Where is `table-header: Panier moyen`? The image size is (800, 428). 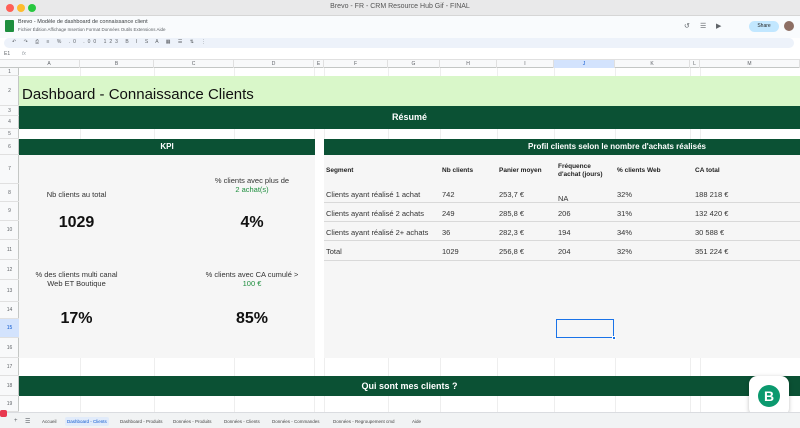 table-header: Panier moyen is located at coordinates (520, 171).